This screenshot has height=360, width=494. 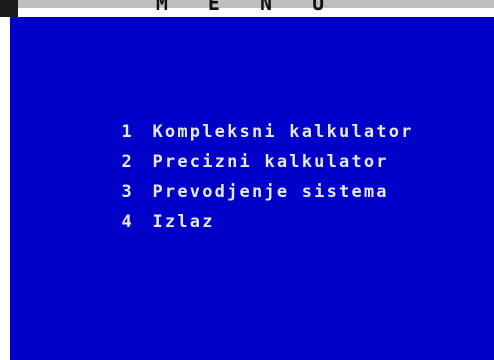 I want to click on menu-title: M E N U, so click(x=247, y=7).